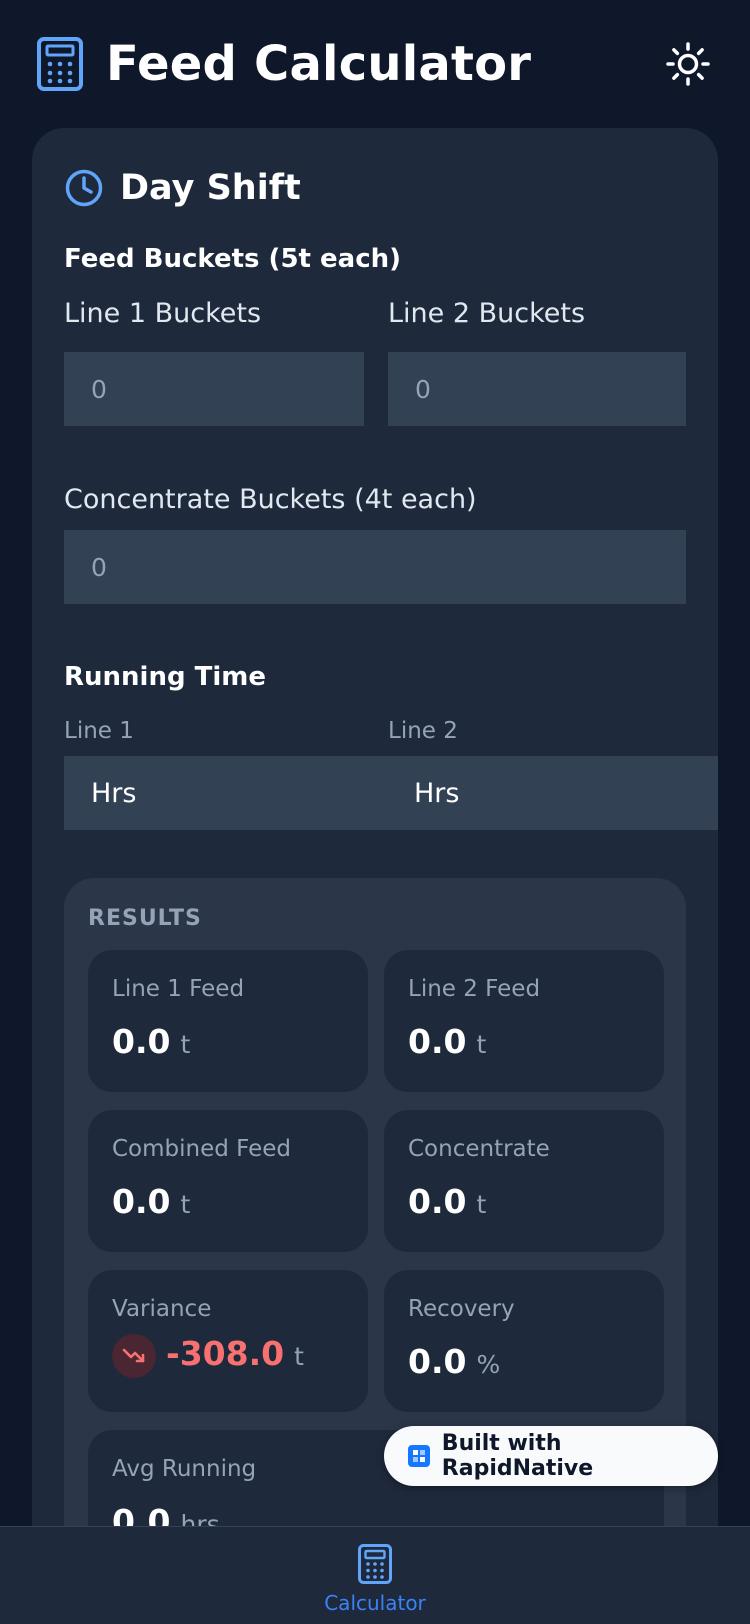  Describe the element at coordinates (113, 793) in the screenshot. I see `line1-hours-input: Hrs` at that location.